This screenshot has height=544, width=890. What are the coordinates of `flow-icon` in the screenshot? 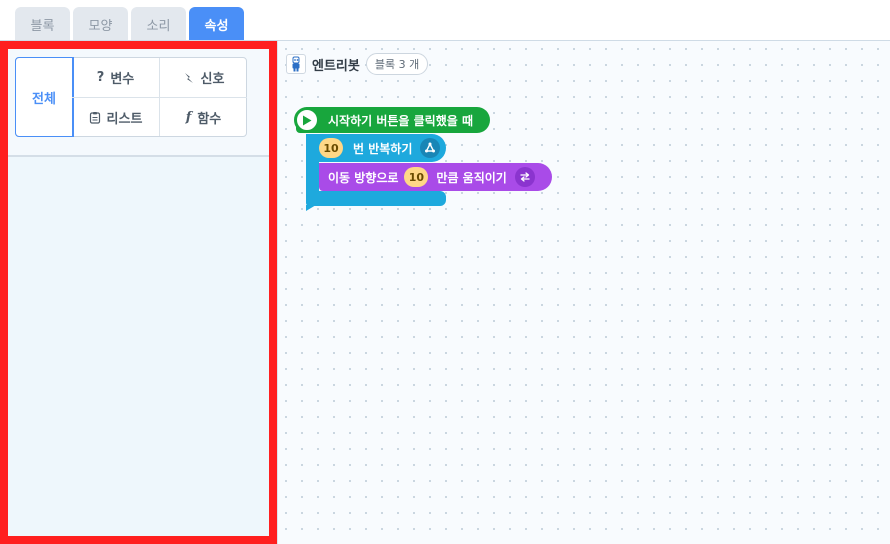 It's located at (430, 148).